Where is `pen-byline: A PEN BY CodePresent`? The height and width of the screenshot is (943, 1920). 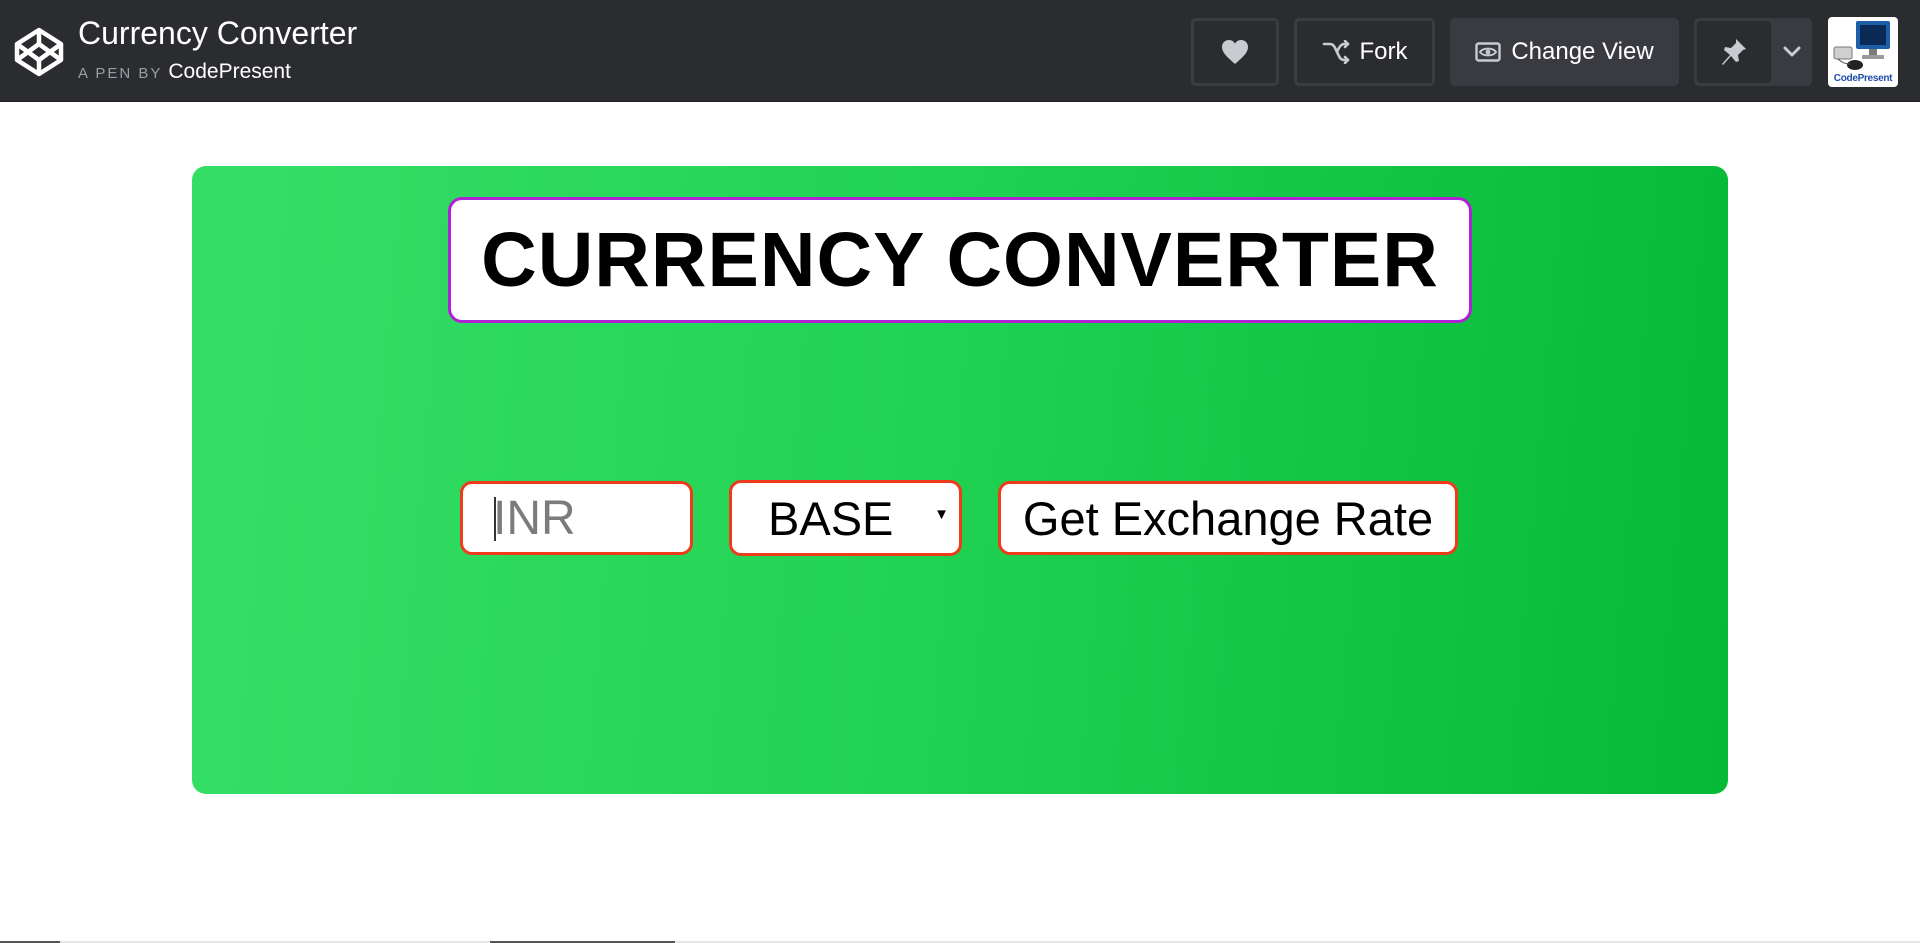 pen-byline: A PEN BY CodePresent is located at coordinates (184, 73).